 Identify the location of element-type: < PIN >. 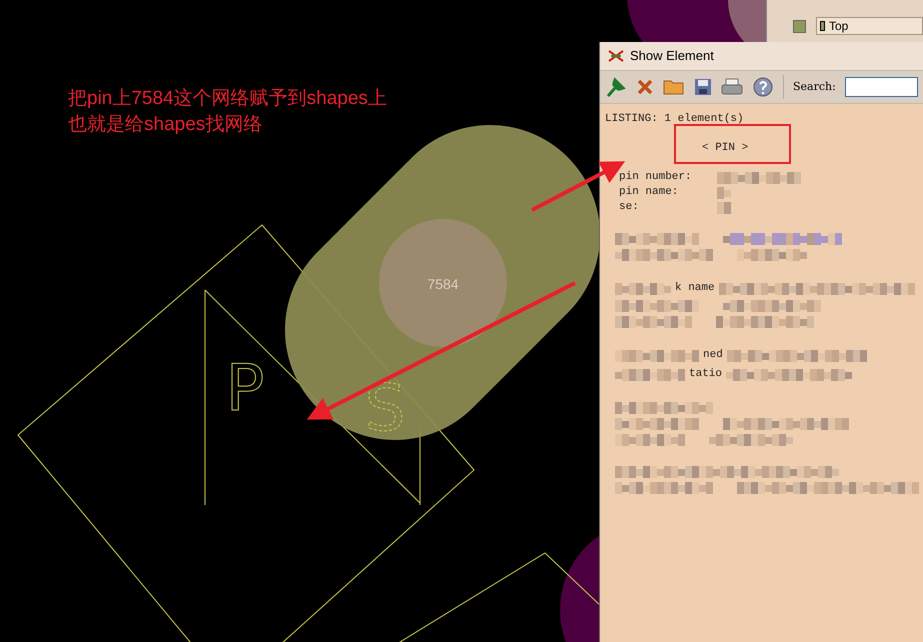
(726, 148).